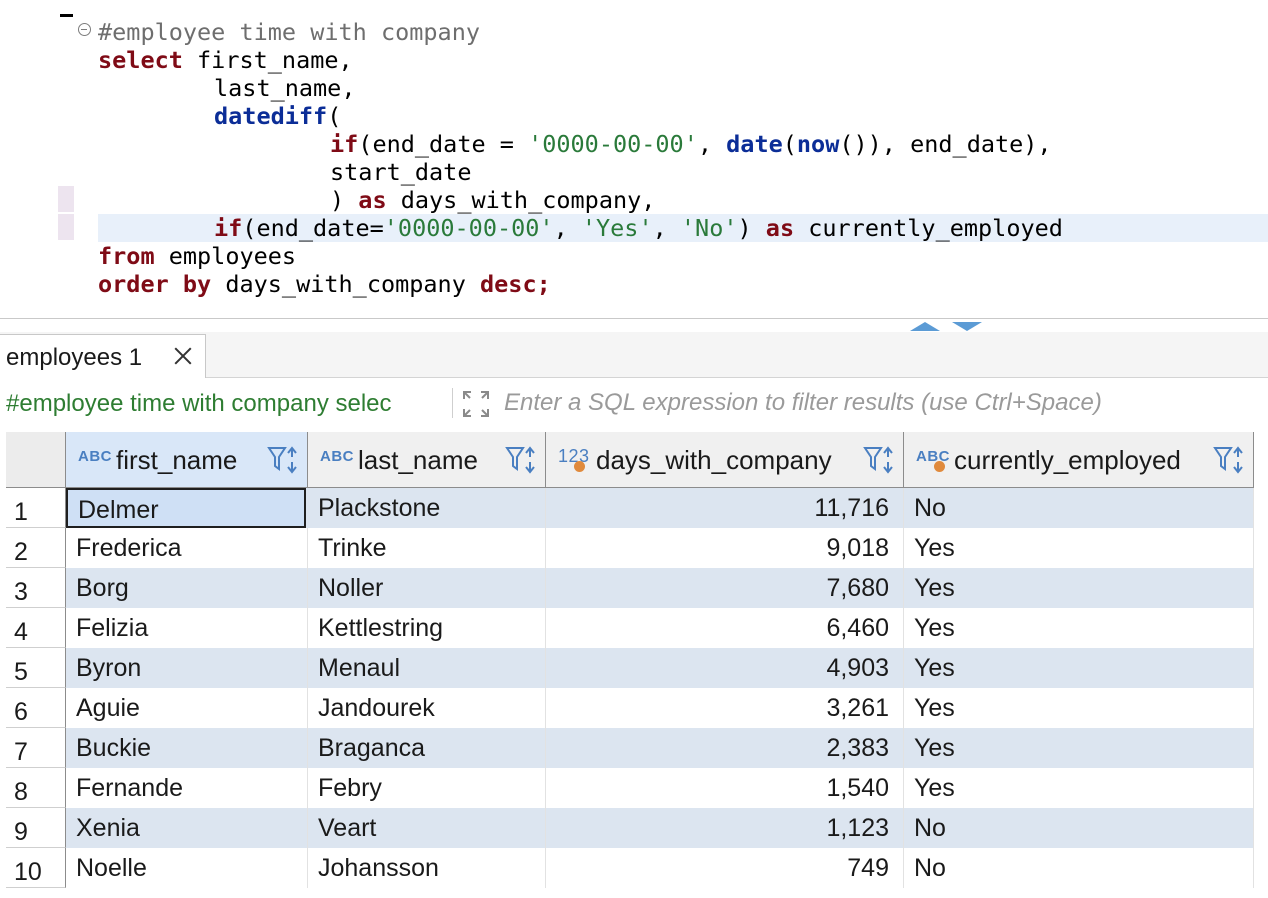 The height and width of the screenshot is (898, 1268). What do you see at coordinates (725, 588) in the screenshot?
I see `cell-days-with-company: 7,680` at bounding box center [725, 588].